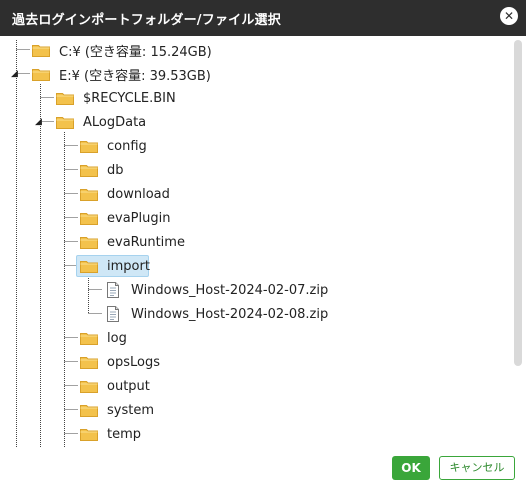 The image size is (526, 486). What do you see at coordinates (126, 194) in the screenshot?
I see `tree-node-download: download` at bounding box center [126, 194].